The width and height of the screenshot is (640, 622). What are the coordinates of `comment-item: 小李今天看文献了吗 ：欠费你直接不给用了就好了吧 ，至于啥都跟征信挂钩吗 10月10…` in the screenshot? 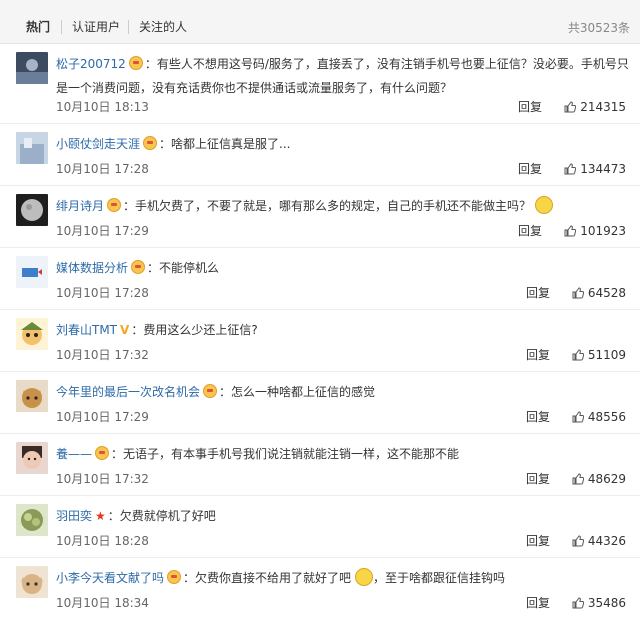 It's located at (320, 590).